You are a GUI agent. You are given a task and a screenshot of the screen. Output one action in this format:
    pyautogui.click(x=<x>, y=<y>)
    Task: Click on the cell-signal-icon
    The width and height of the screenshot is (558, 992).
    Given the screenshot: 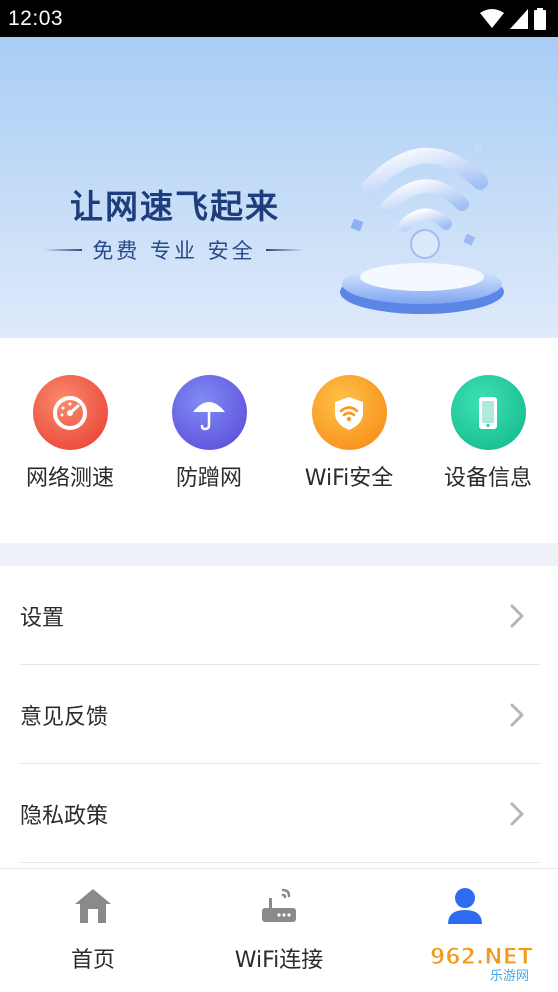 What is the action you would take?
    pyautogui.click(x=519, y=18)
    